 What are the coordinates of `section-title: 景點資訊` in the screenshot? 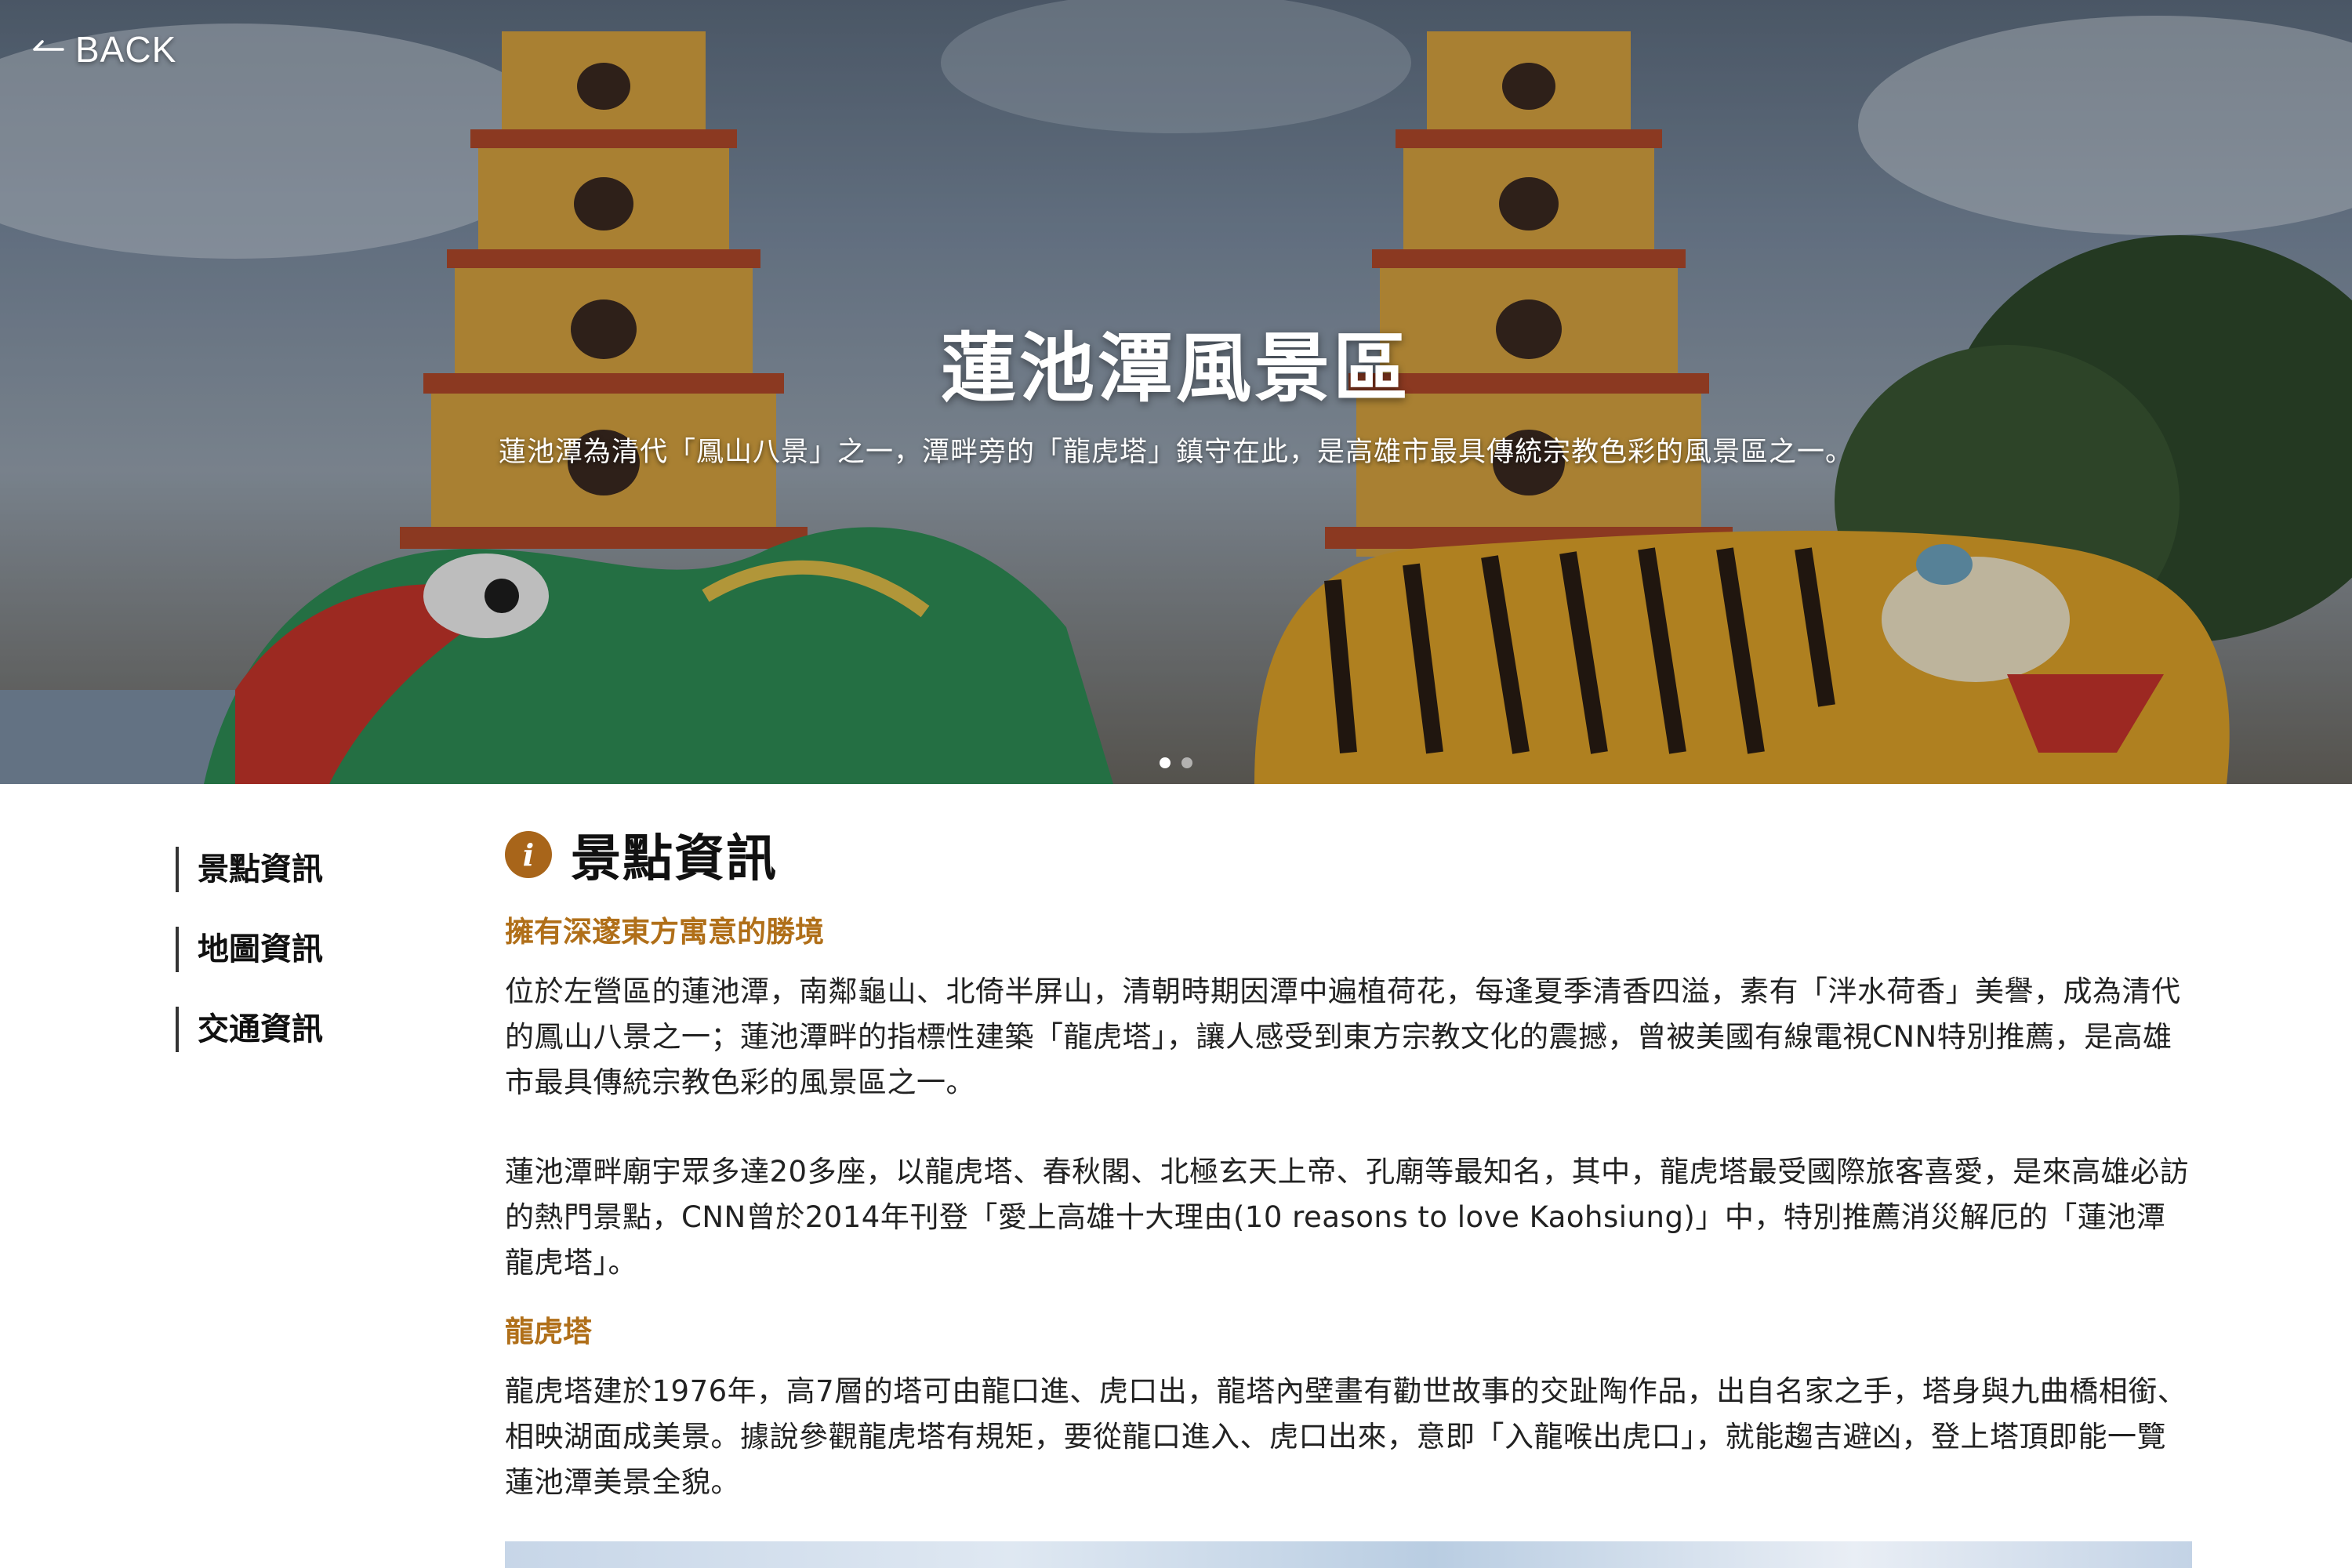 It's located at (674, 859).